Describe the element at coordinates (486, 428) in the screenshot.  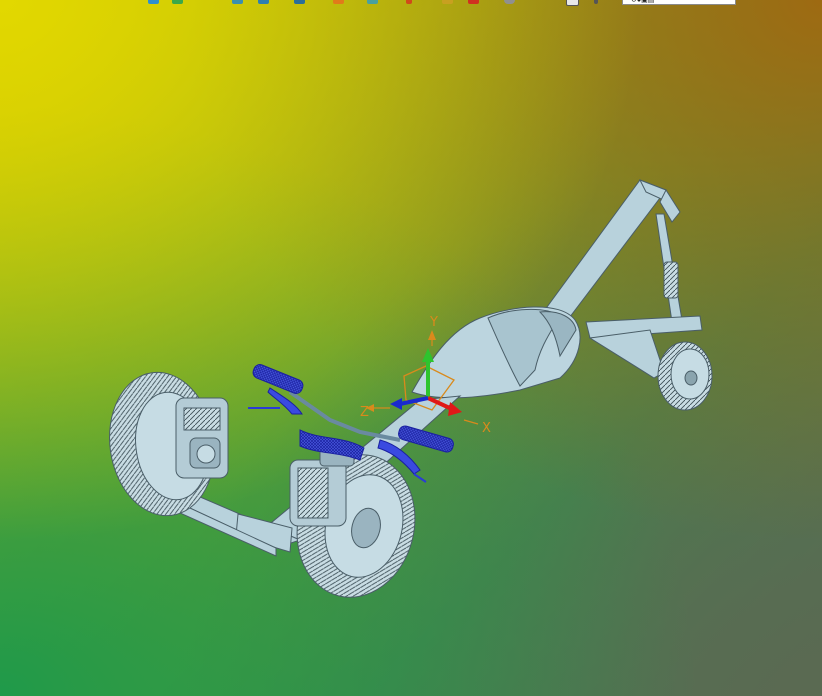
I see `x-axis-label: X` at that location.